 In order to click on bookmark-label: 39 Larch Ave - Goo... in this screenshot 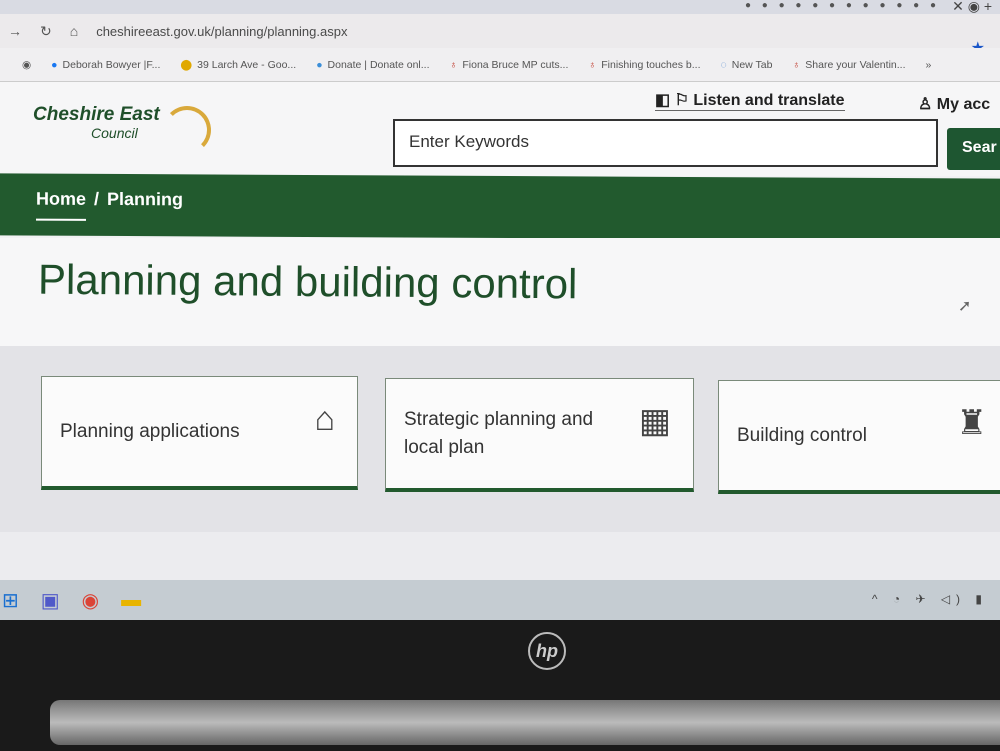, I will do `click(247, 64)`.